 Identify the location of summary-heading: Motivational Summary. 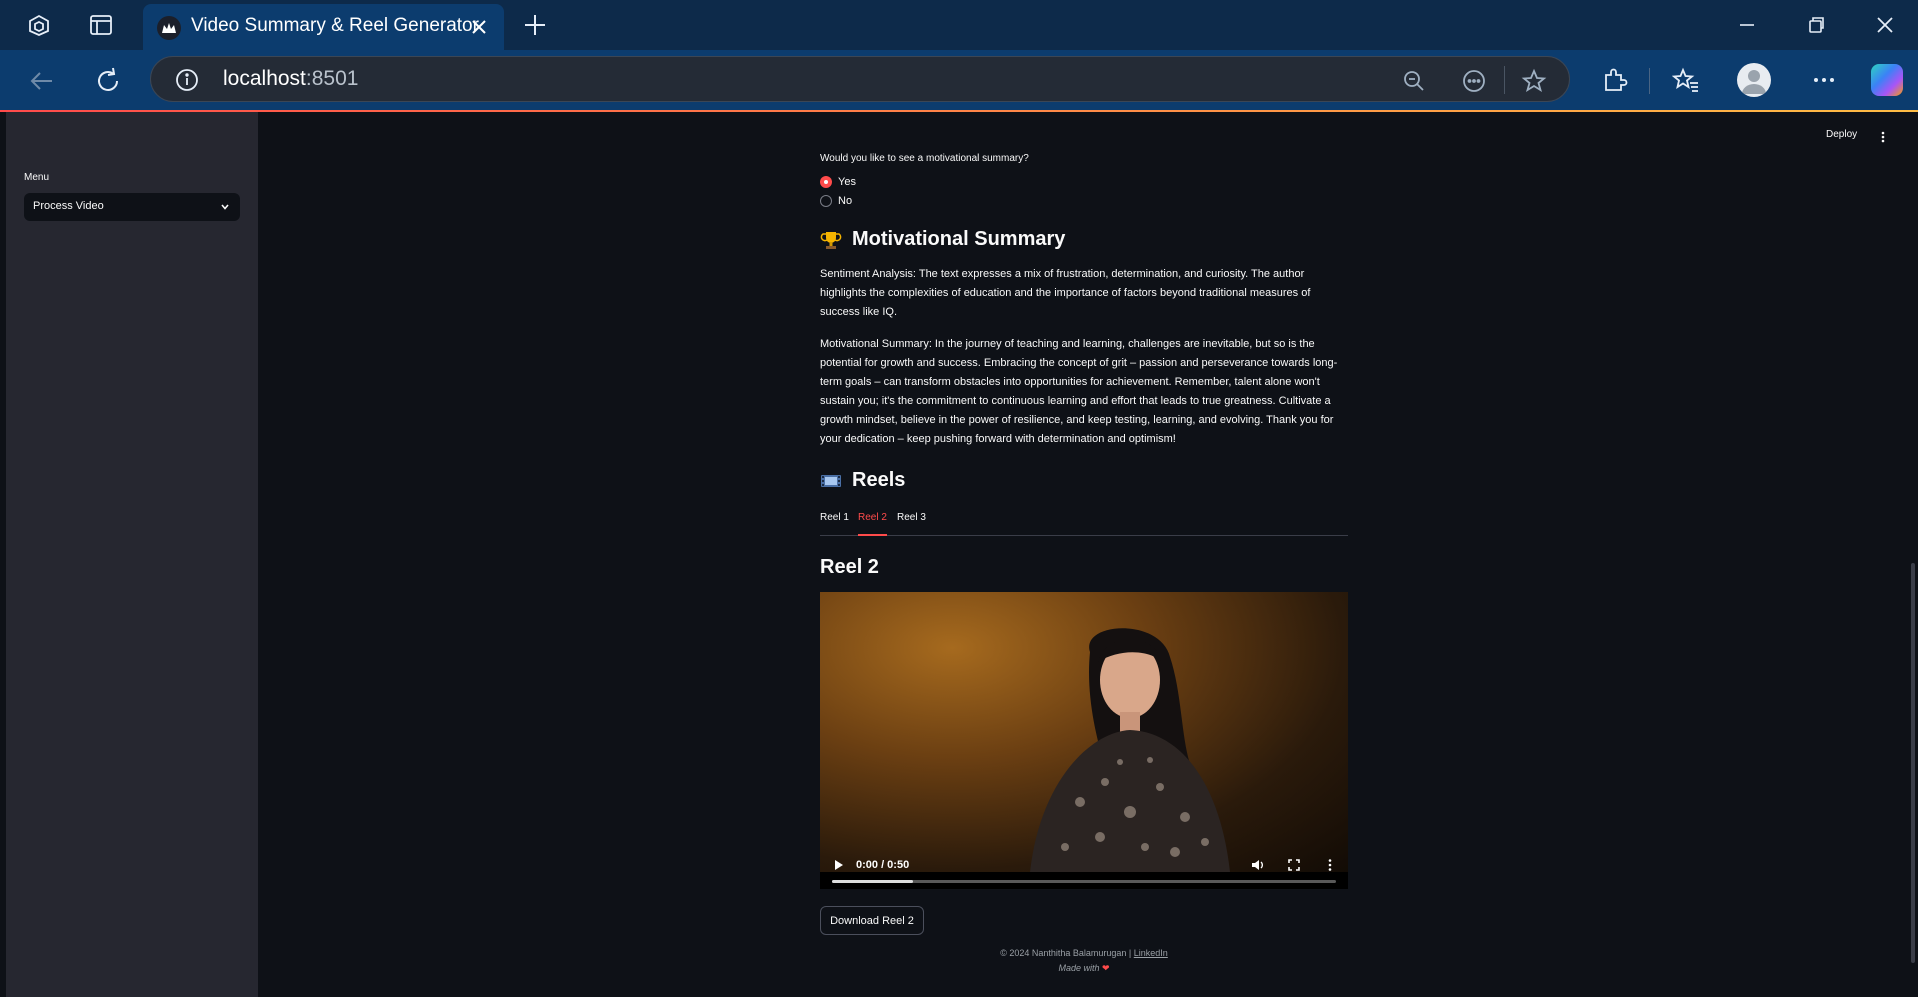
(942, 239).